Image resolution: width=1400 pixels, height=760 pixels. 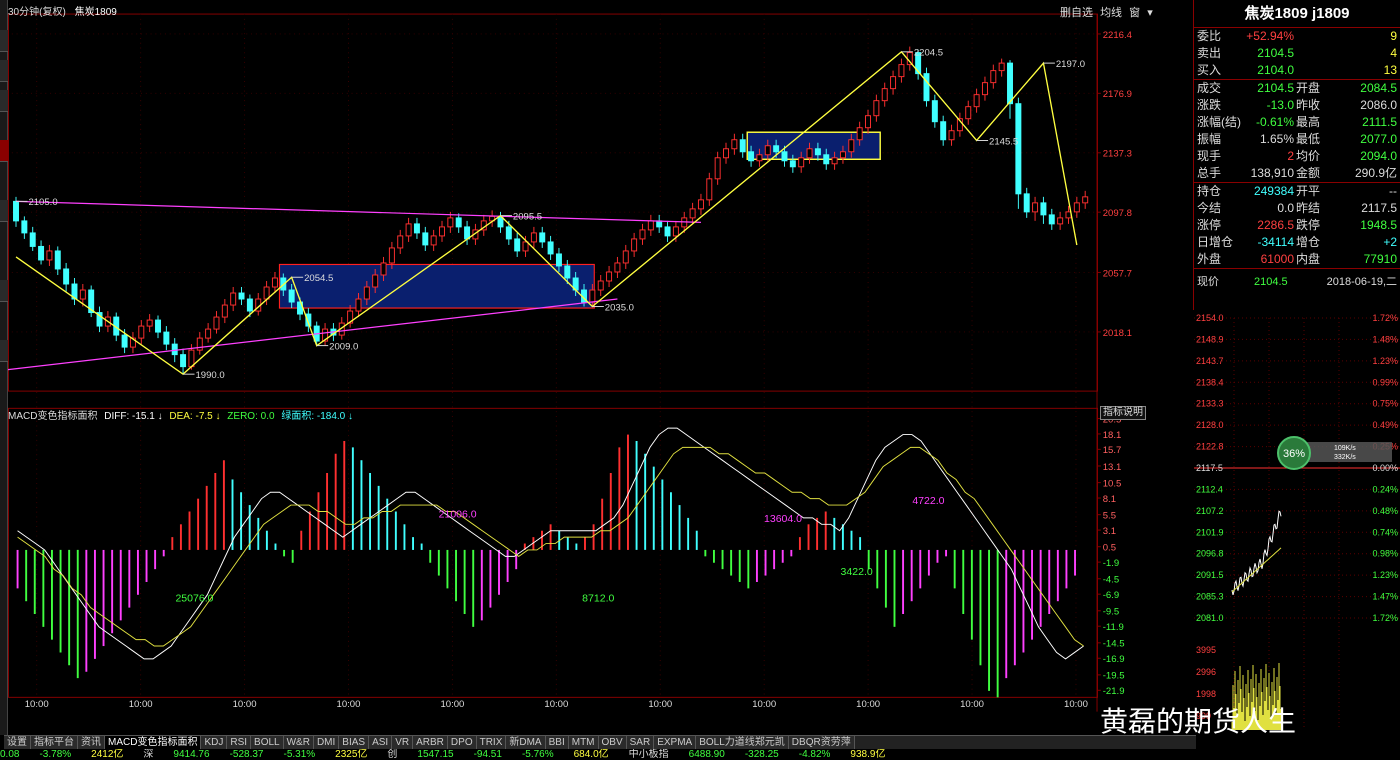 I want to click on indicator-tab: BOLL, so click(x=267, y=742).